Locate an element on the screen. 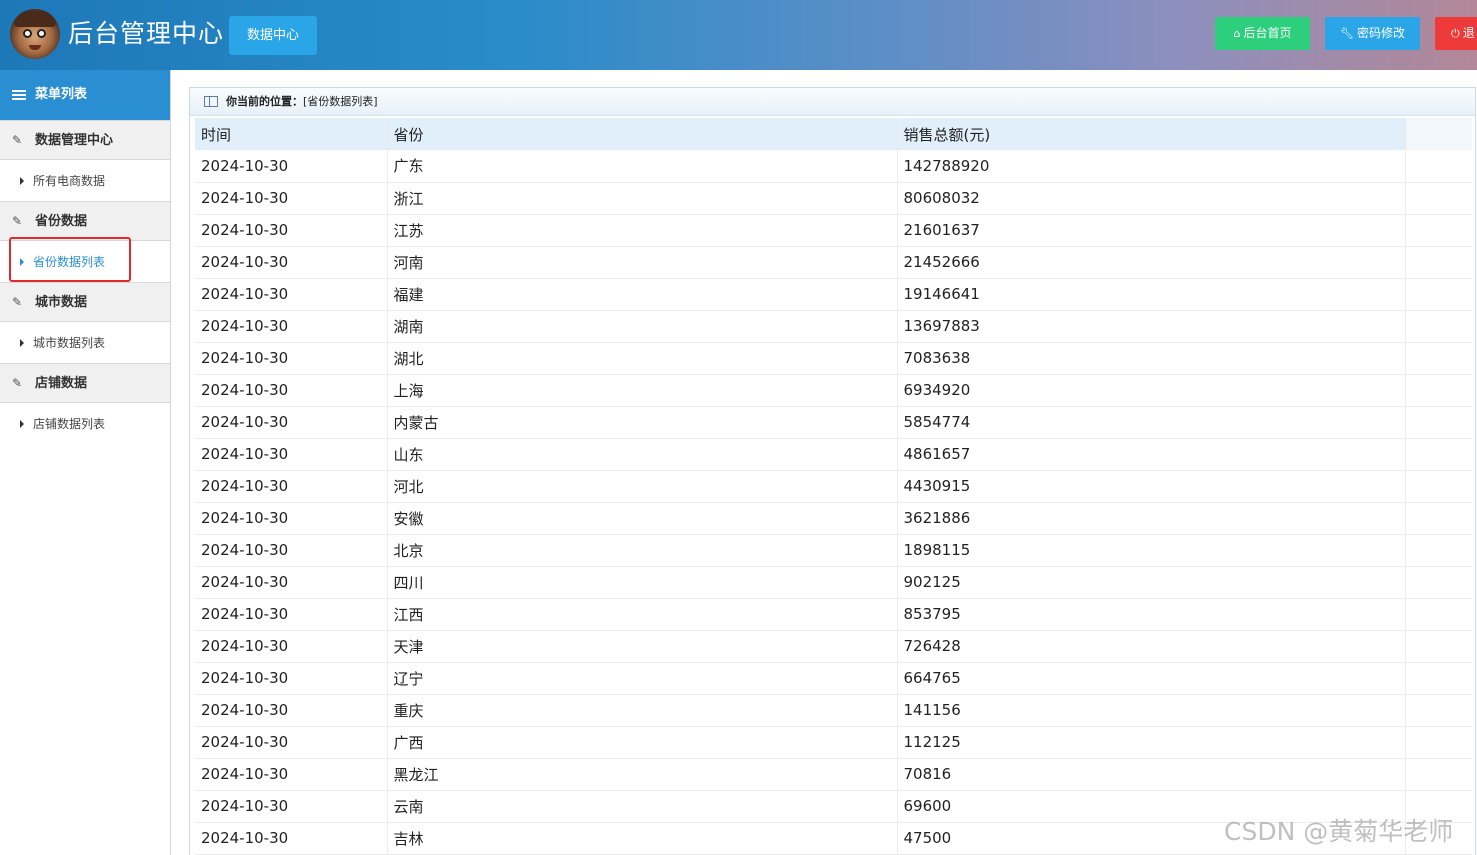 The width and height of the screenshot is (1477, 855). sidebar-group-province-data: ✎ 省份数据 is located at coordinates (85, 221).